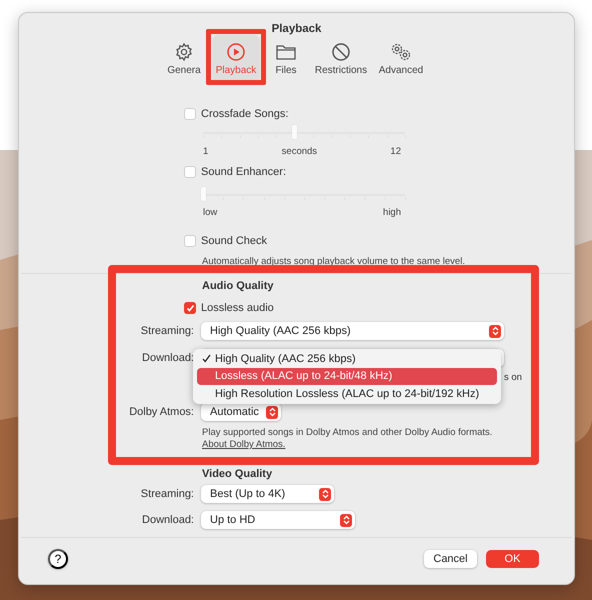 This screenshot has height=600, width=592. I want to click on description-text: Play supported songs in Dolby Atmos and other Dolby Audio formats., so click(347, 433).